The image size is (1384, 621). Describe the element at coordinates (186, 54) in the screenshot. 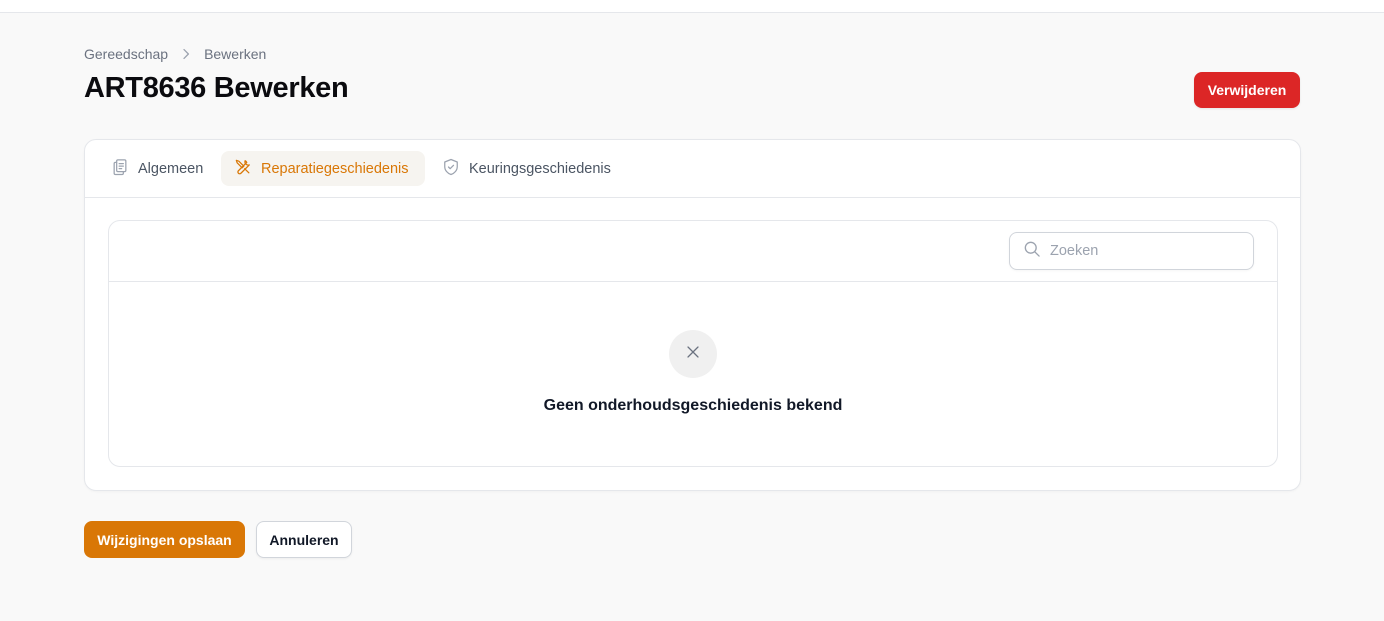

I see `chevron-right-icon` at that location.